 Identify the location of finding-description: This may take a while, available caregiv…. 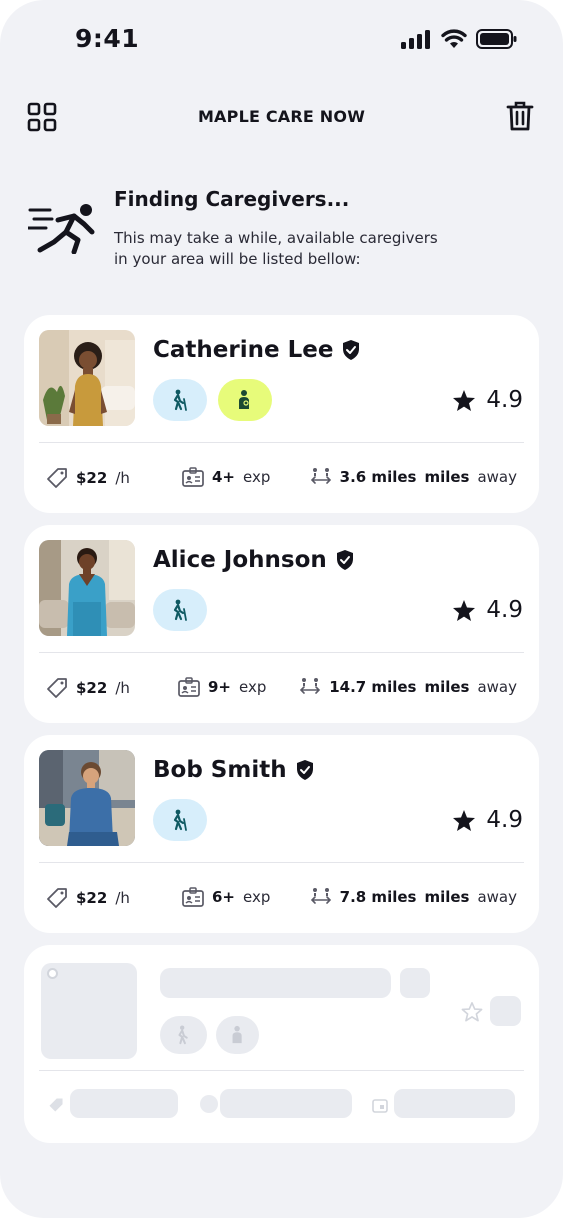
(276, 248).